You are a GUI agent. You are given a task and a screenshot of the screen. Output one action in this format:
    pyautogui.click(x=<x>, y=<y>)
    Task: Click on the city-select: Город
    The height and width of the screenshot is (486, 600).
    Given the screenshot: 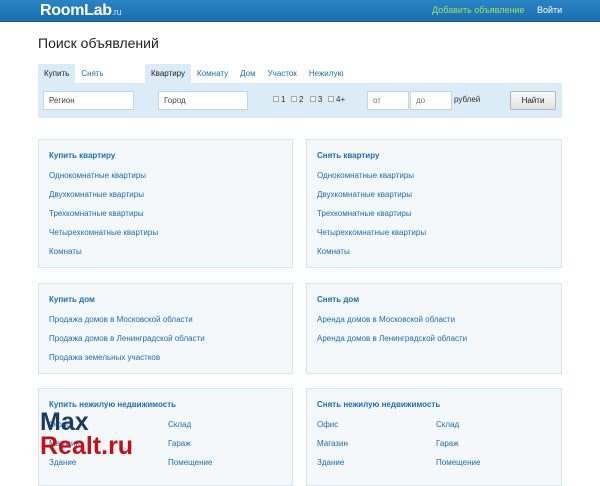 What is the action you would take?
    pyautogui.click(x=203, y=100)
    